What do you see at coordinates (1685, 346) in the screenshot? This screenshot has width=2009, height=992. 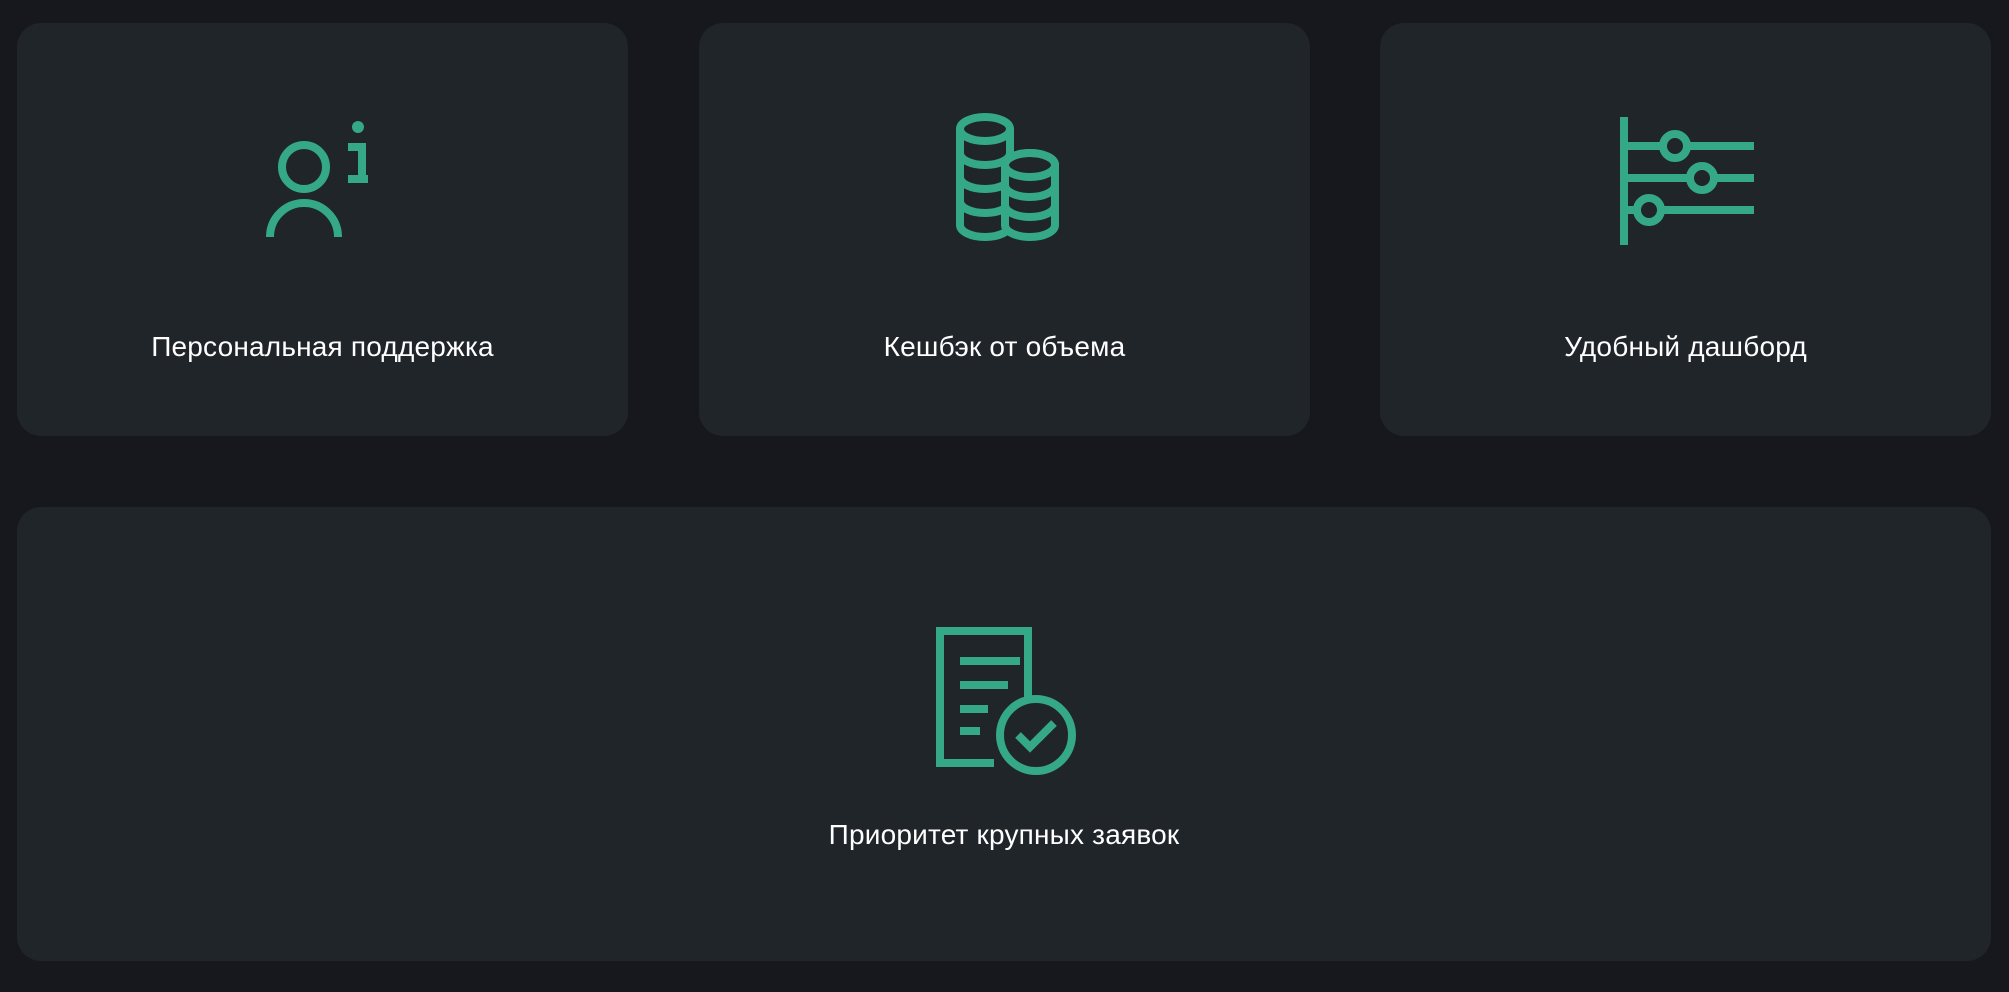 I see `feature-label: Удобный дашборд` at bounding box center [1685, 346].